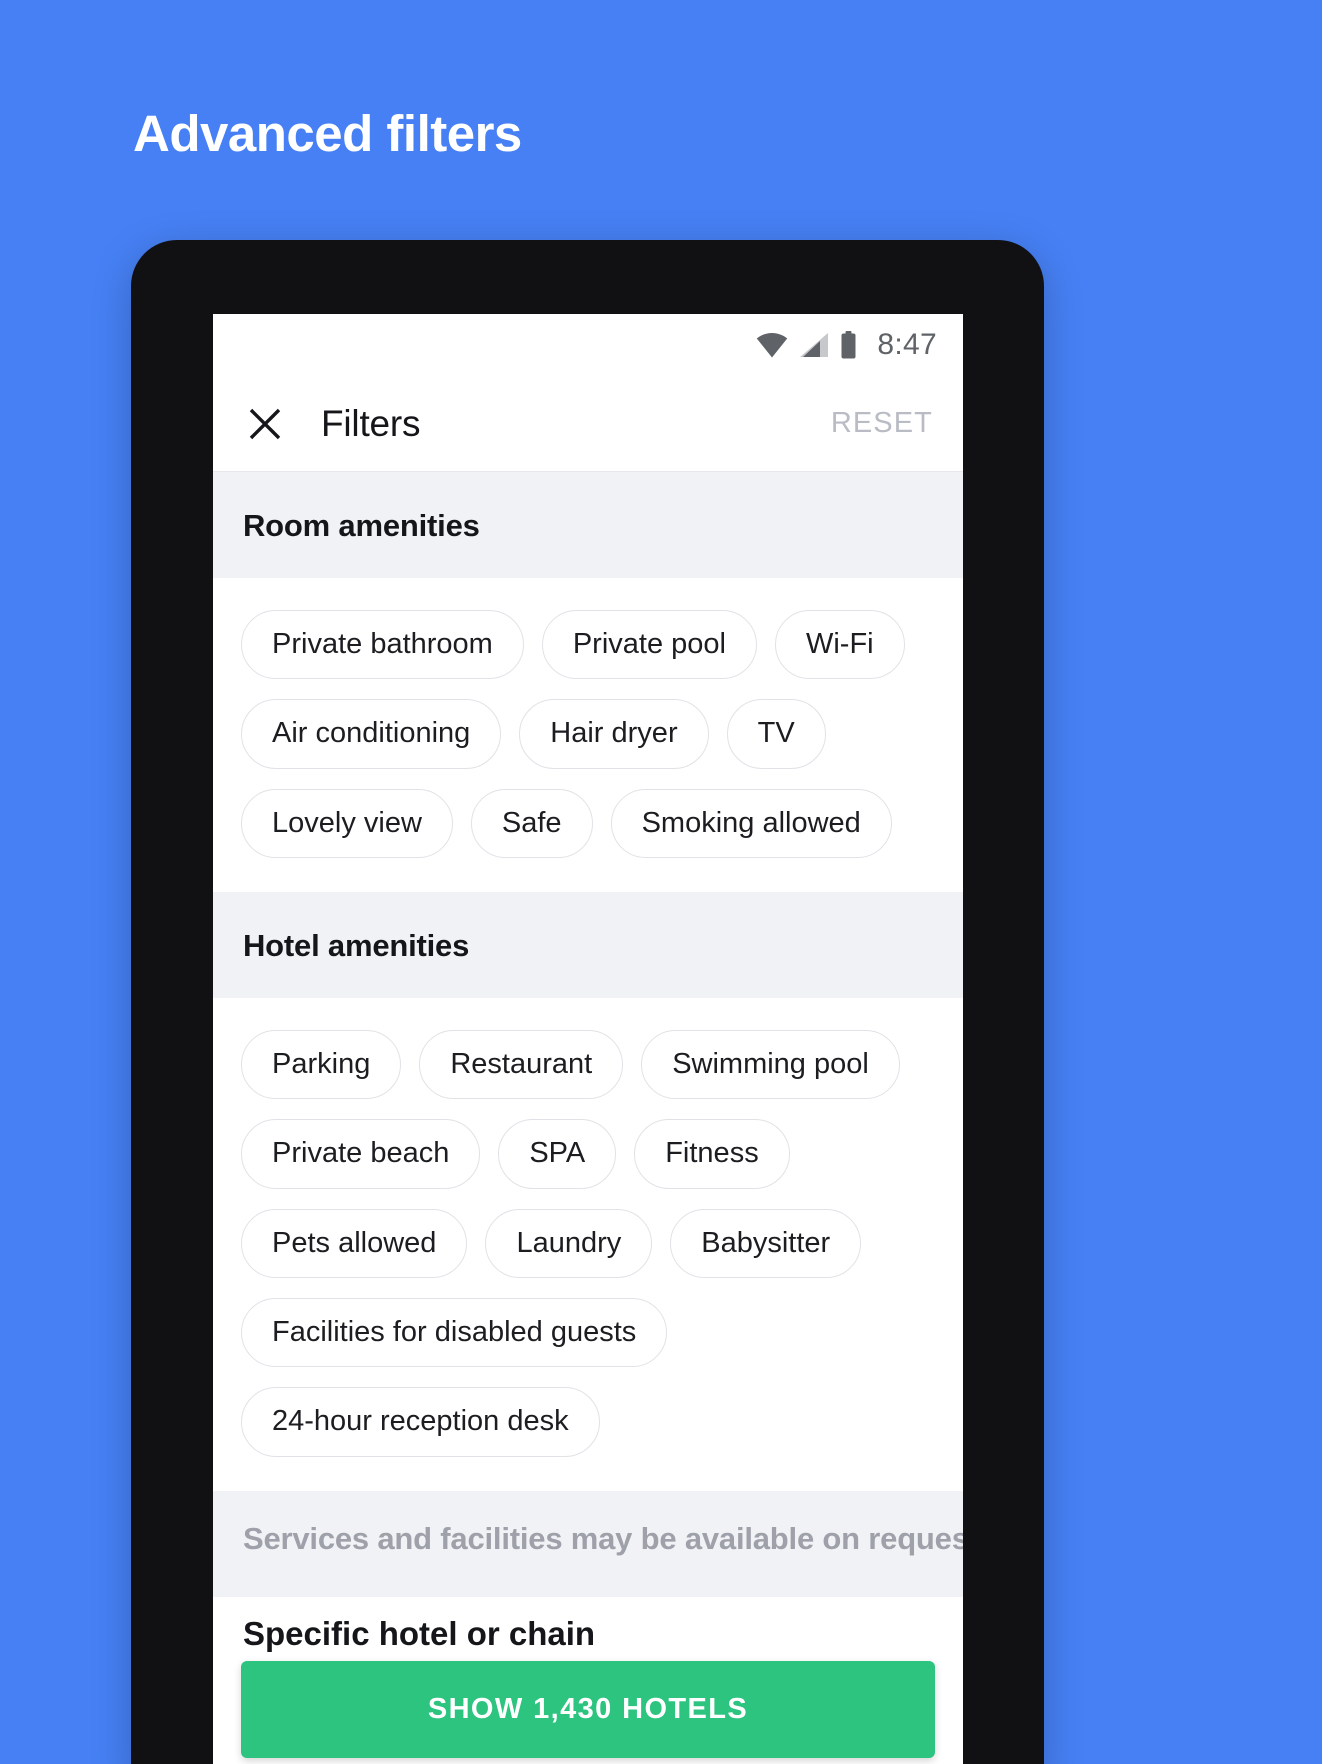 Image resolution: width=1322 pixels, height=1764 pixels. I want to click on status-bar: 8:47, so click(588, 345).